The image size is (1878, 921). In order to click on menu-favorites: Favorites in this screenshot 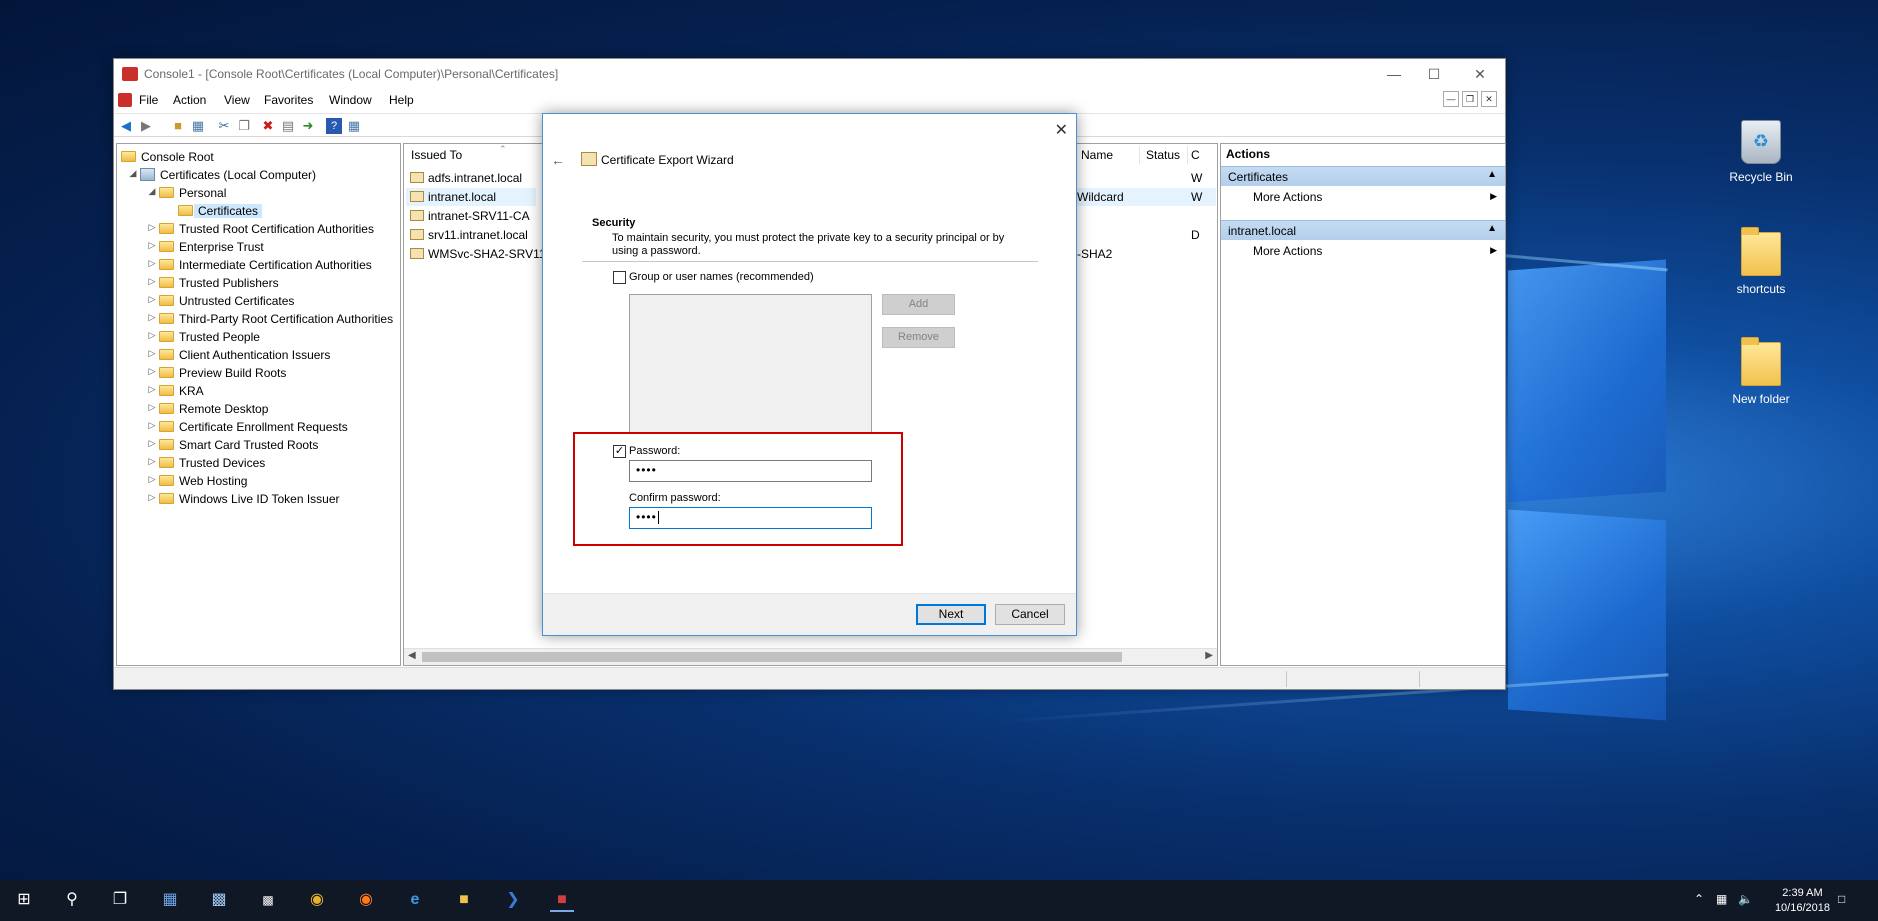, I will do `click(288, 100)`.